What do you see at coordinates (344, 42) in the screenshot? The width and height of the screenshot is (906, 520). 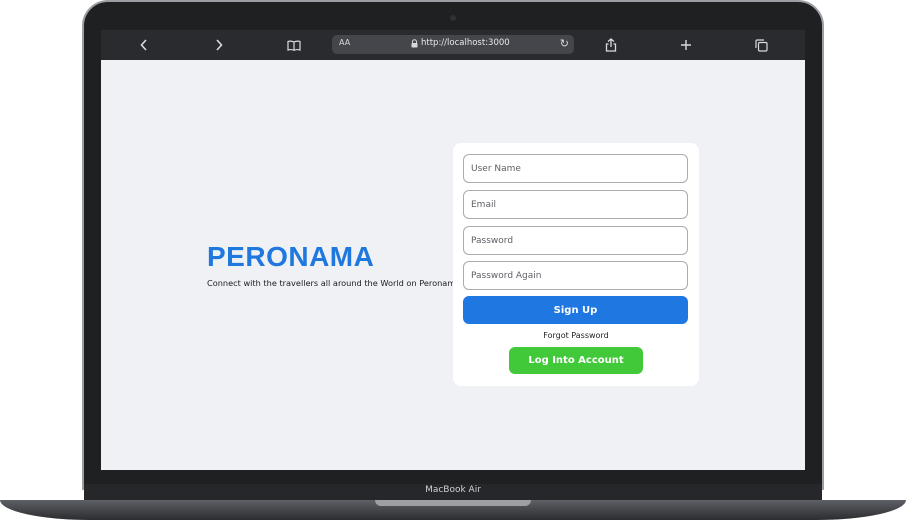 I see `reader-mode-button: AA` at bounding box center [344, 42].